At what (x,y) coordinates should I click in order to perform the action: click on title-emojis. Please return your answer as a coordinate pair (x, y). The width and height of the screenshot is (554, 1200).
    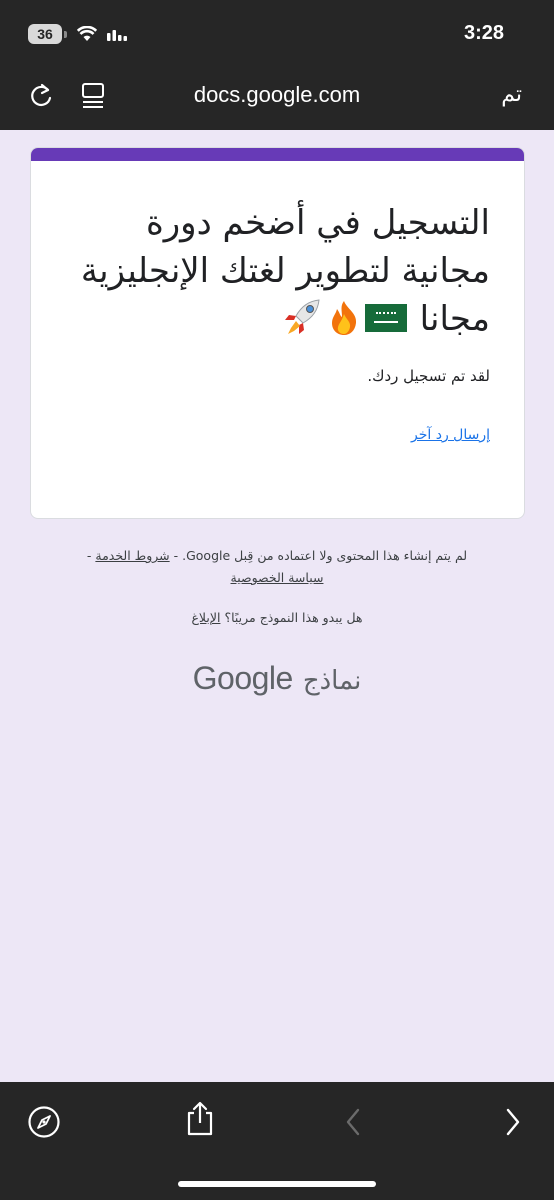
    Looking at the image, I should click on (345, 319).